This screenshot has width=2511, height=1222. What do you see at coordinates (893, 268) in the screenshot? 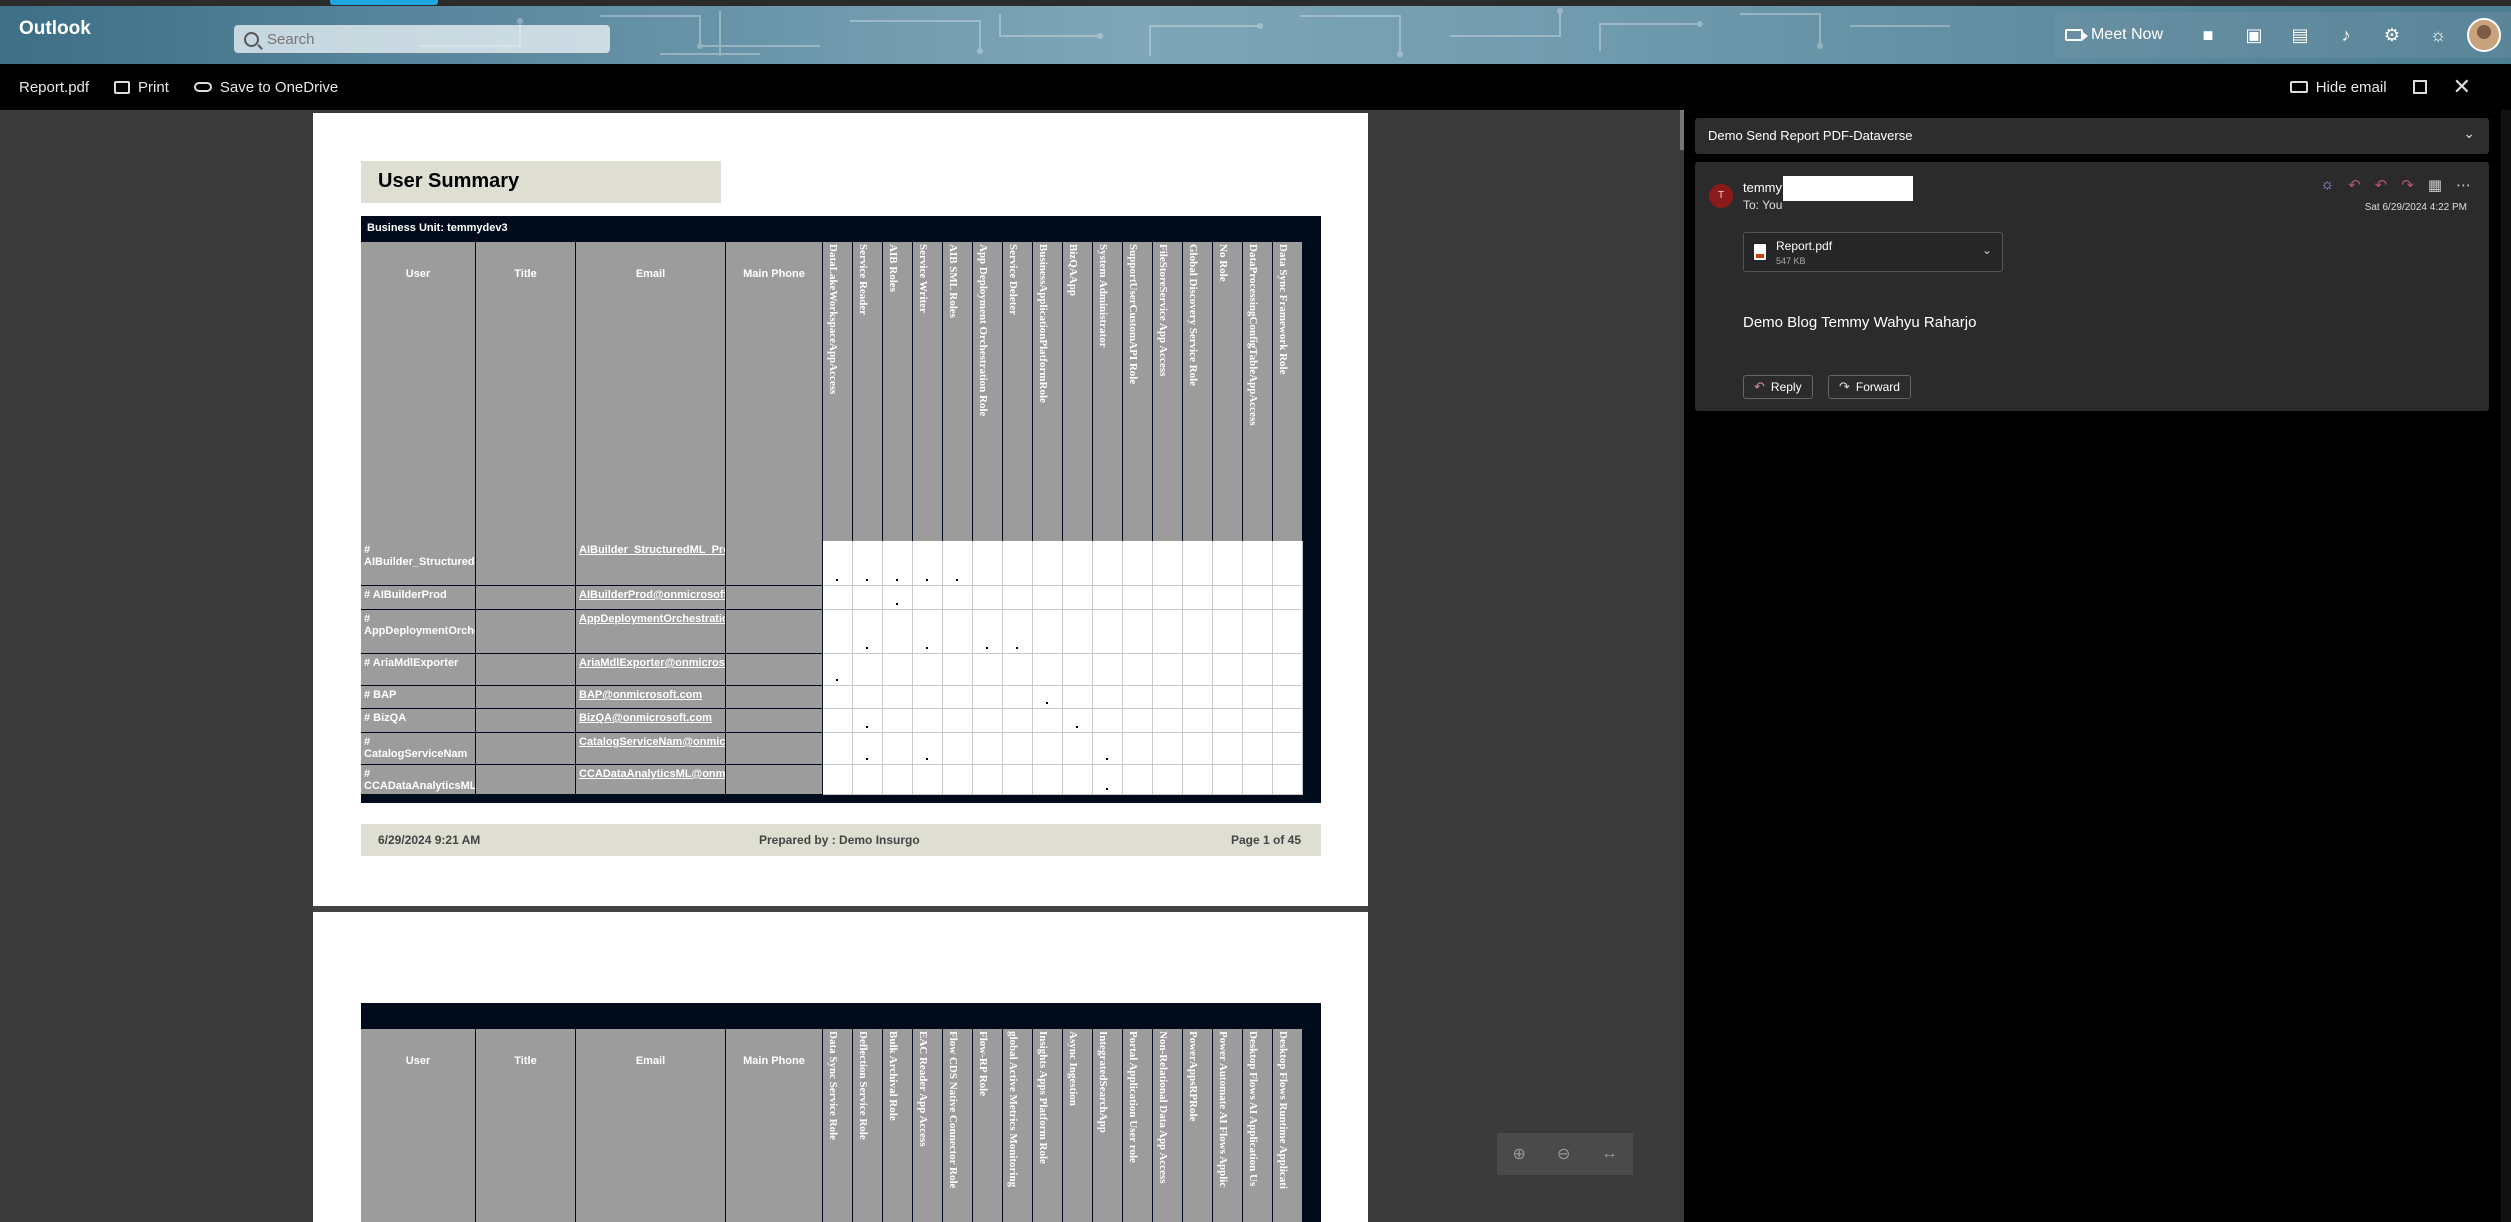
I see `role-header-label: AIB Roles` at bounding box center [893, 268].